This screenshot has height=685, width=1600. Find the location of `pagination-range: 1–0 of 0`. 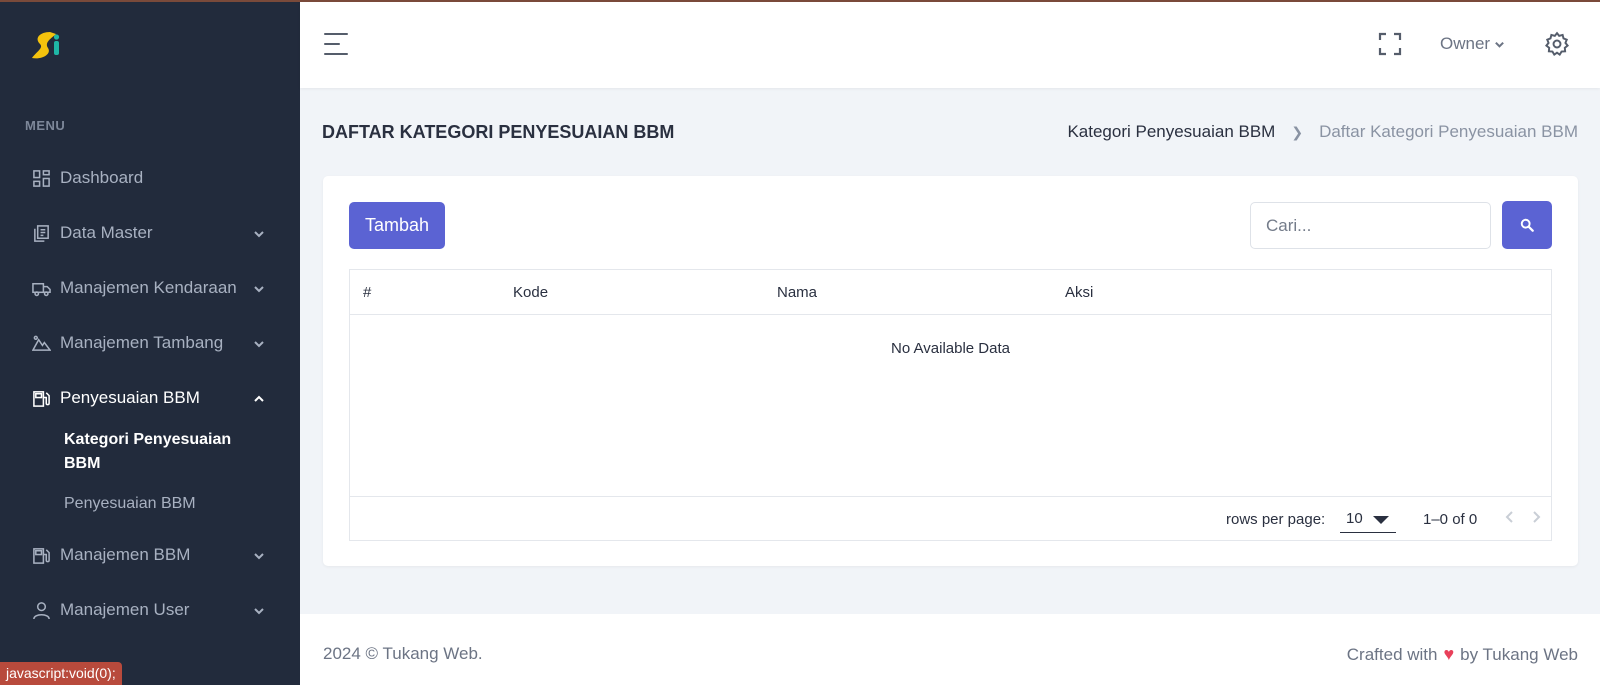

pagination-range: 1–0 of 0 is located at coordinates (1450, 519).